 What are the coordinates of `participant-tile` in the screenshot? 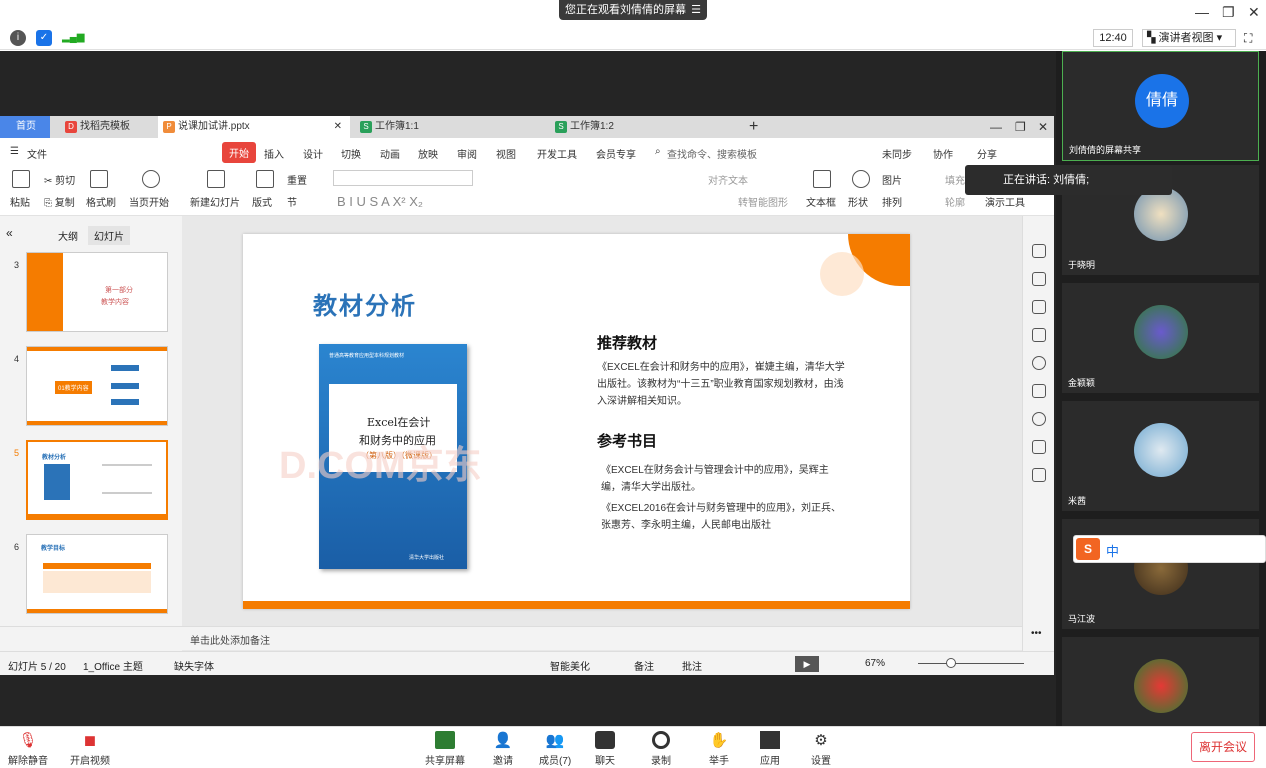 It's located at (1160, 681).